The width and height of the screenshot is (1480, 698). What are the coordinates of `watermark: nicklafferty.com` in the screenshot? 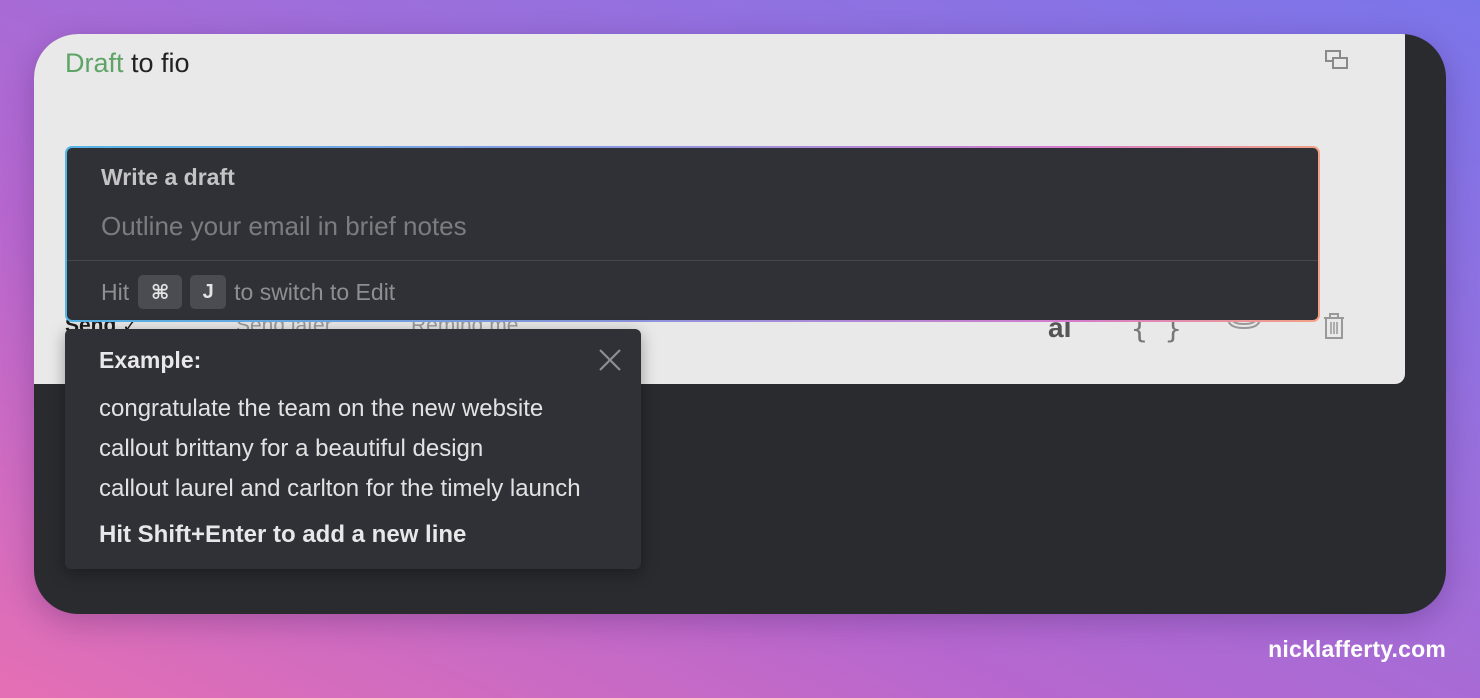 It's located at (1357, 649).